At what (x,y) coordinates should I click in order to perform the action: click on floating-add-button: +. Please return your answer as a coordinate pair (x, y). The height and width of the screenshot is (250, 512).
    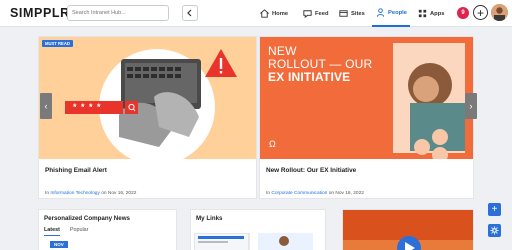
    Looking at the image, I should click on (494, 209).